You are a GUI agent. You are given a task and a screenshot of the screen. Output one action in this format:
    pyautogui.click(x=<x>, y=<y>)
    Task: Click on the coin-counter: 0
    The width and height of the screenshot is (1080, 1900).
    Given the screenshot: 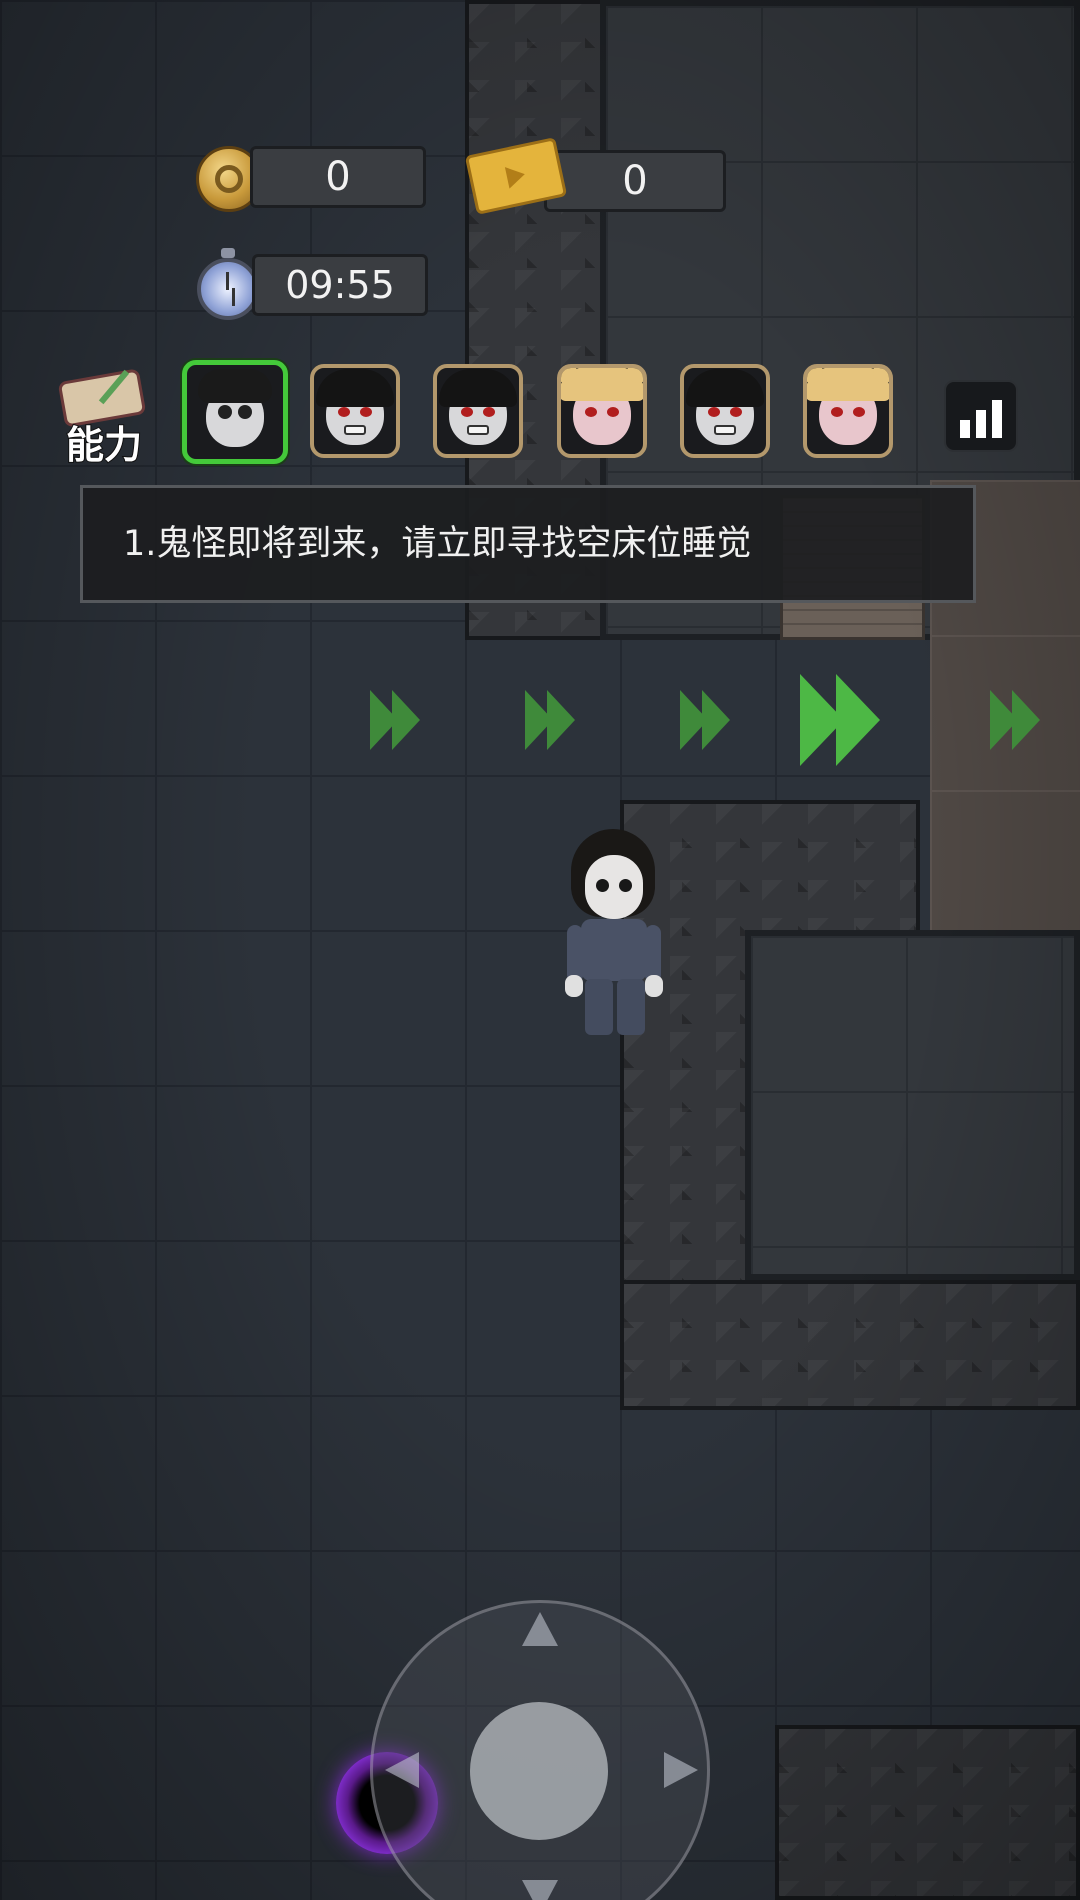 What is the action you would take?
    pyautogui.click(x=338, y=177)
    